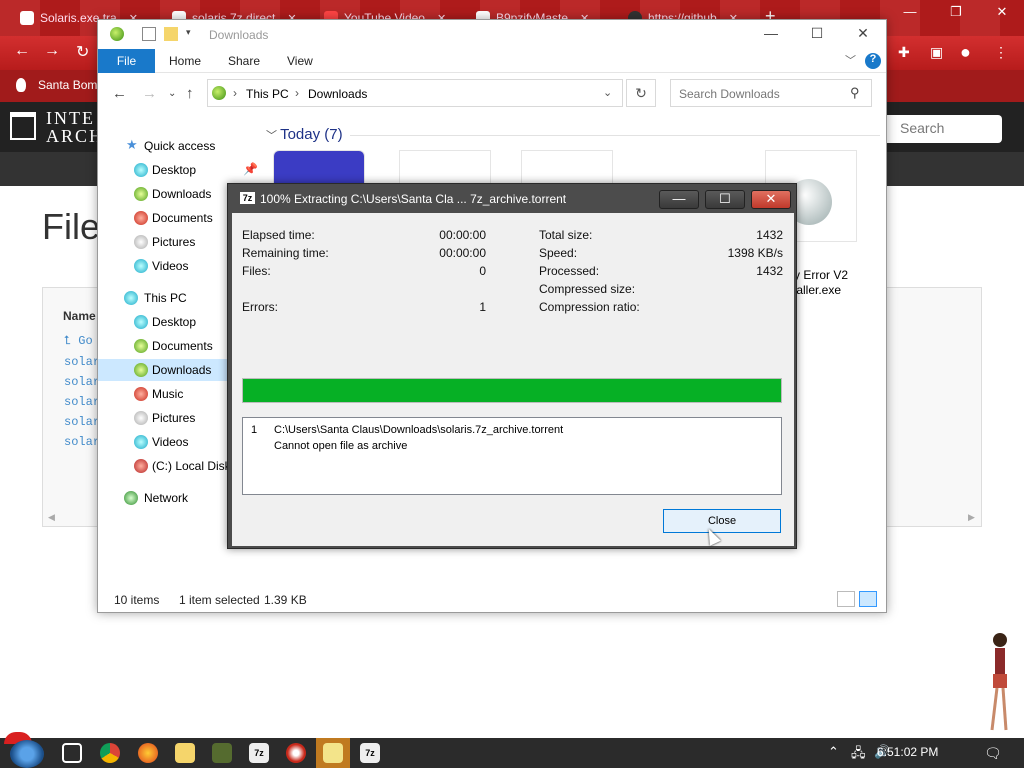 Image resolution: width=1024 pixels, height=768 pixels. Describe the element at coordinates (126, 61) in the screenshot. I see `tab-file: File` at that location.